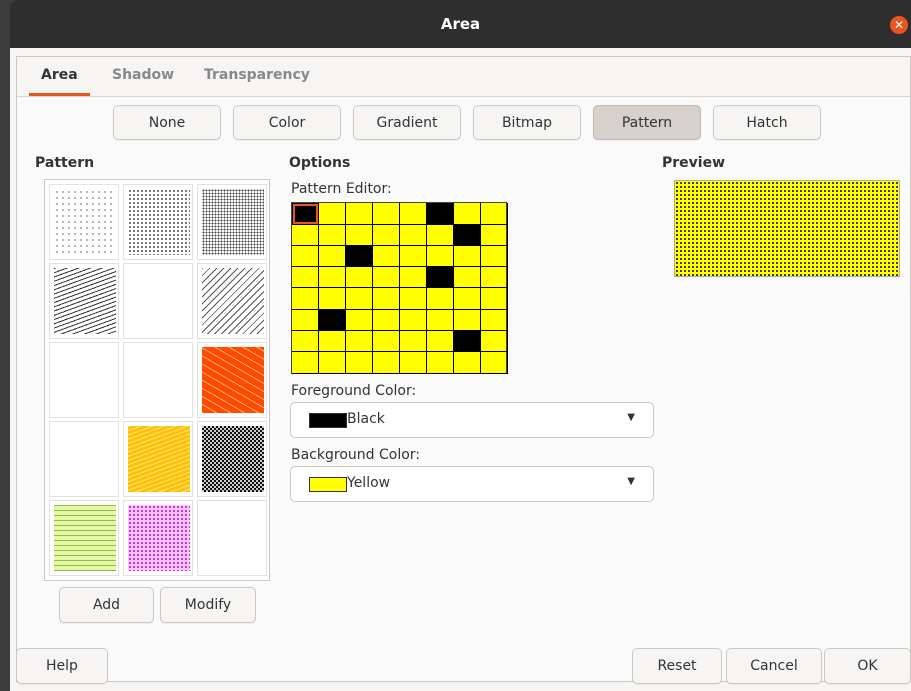 Image resolution: width=911 pixels, height=691 pixels. What do you see at coordinates (158, 380) in the screenshot?
I see `pattern-item-weave` at bounding box center [158, 380].